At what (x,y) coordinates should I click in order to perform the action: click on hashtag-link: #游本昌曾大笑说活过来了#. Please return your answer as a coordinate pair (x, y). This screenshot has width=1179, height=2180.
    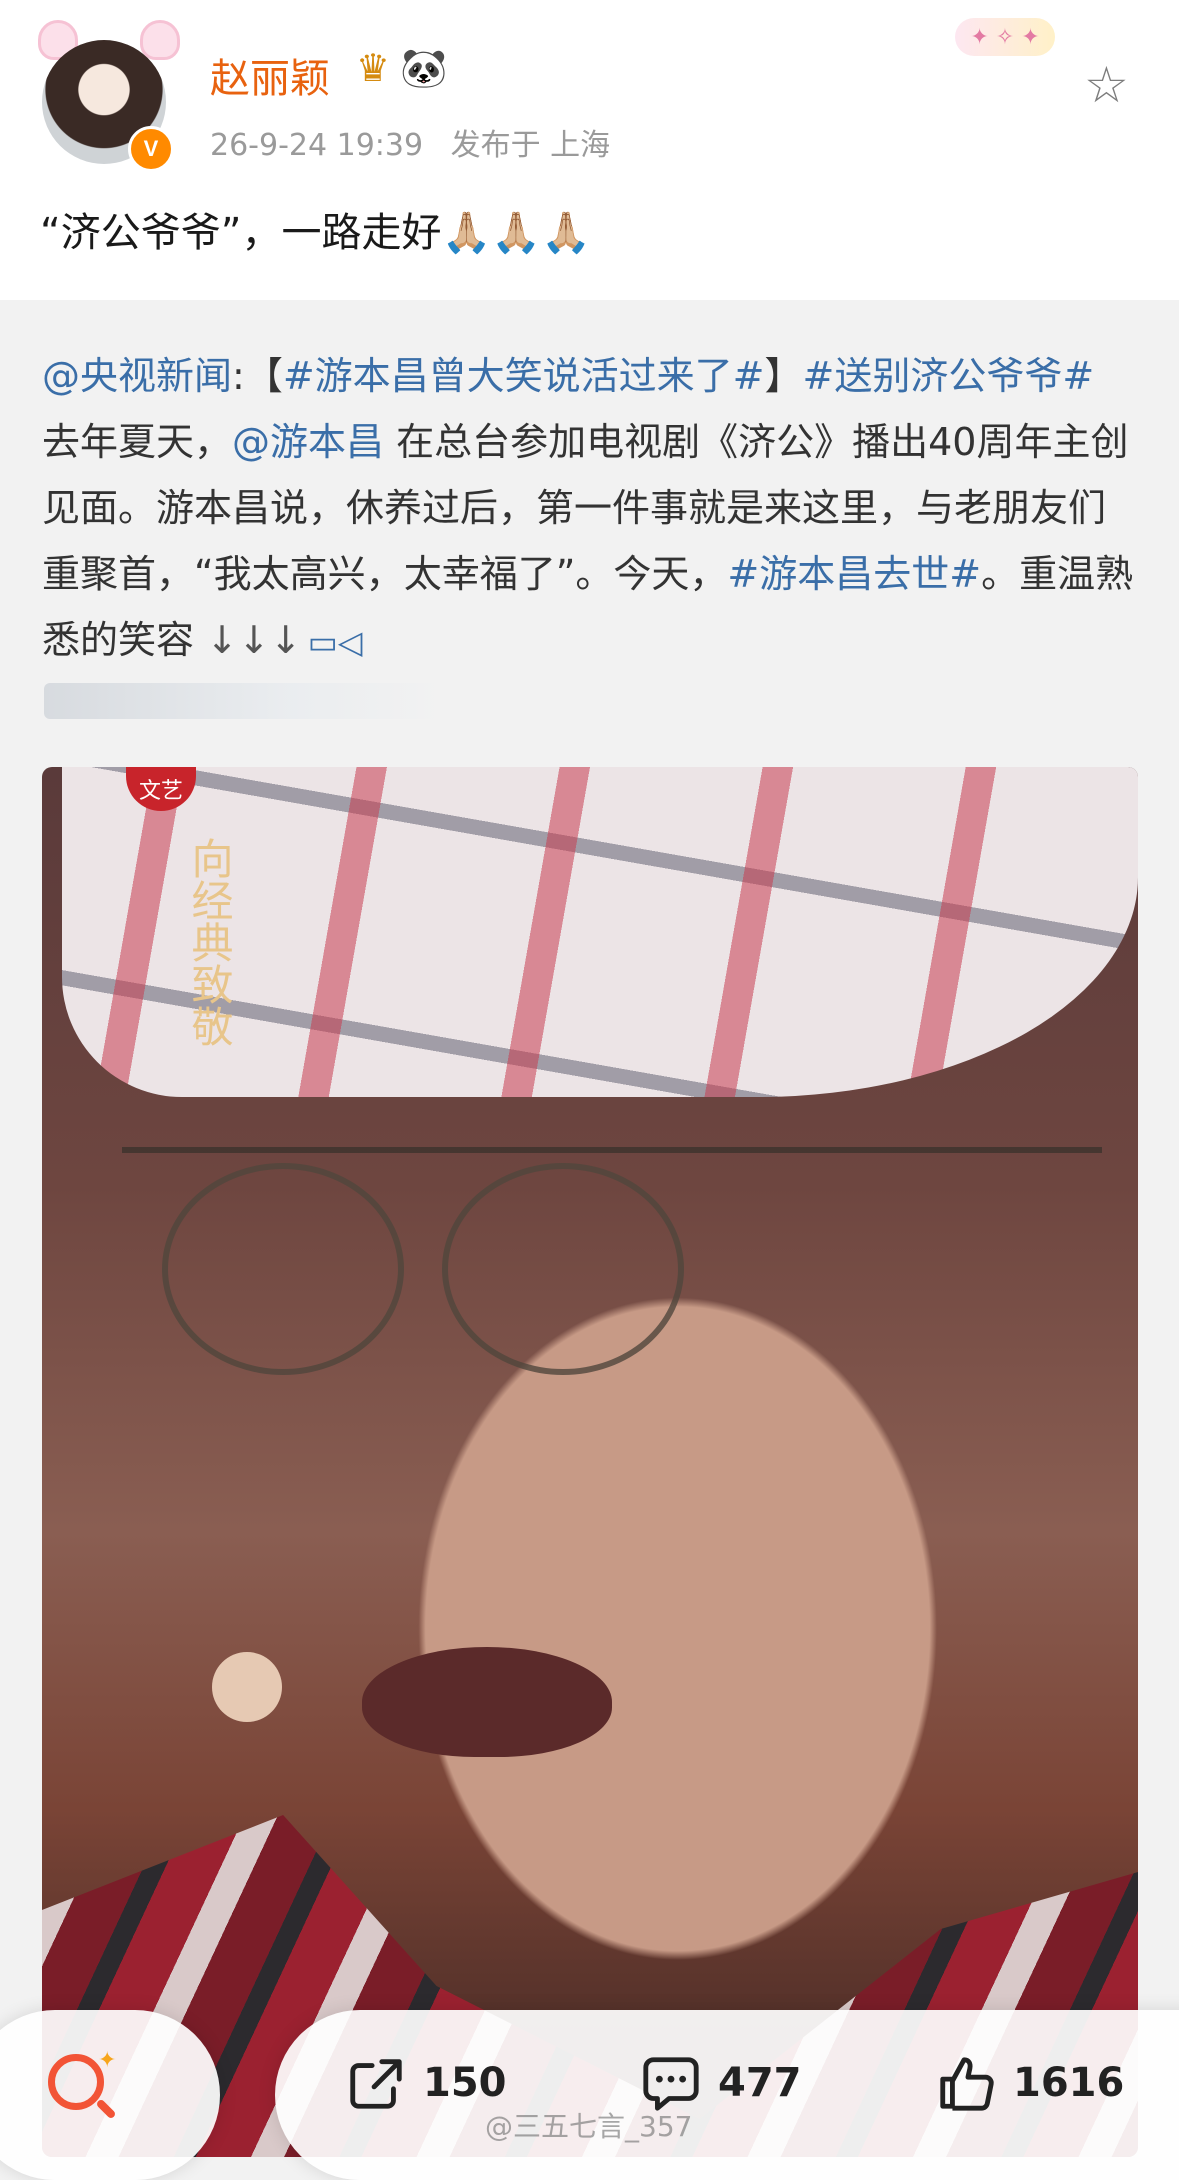
    Looking at the image, I should click on (524, 376).